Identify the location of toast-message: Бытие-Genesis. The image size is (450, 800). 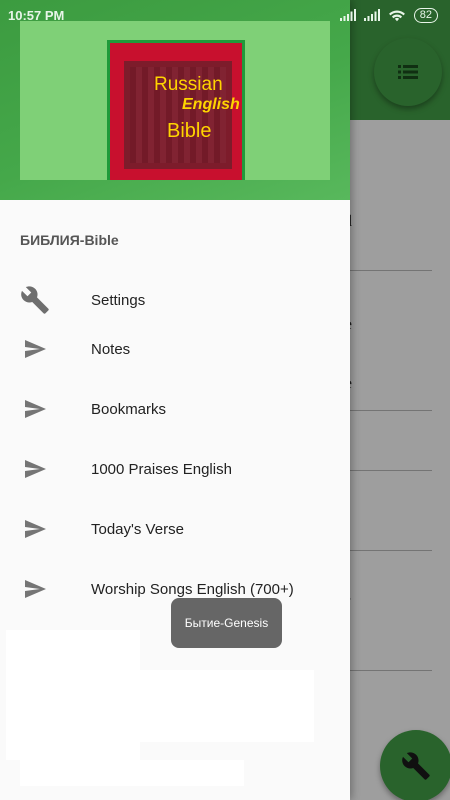
(226, 623).